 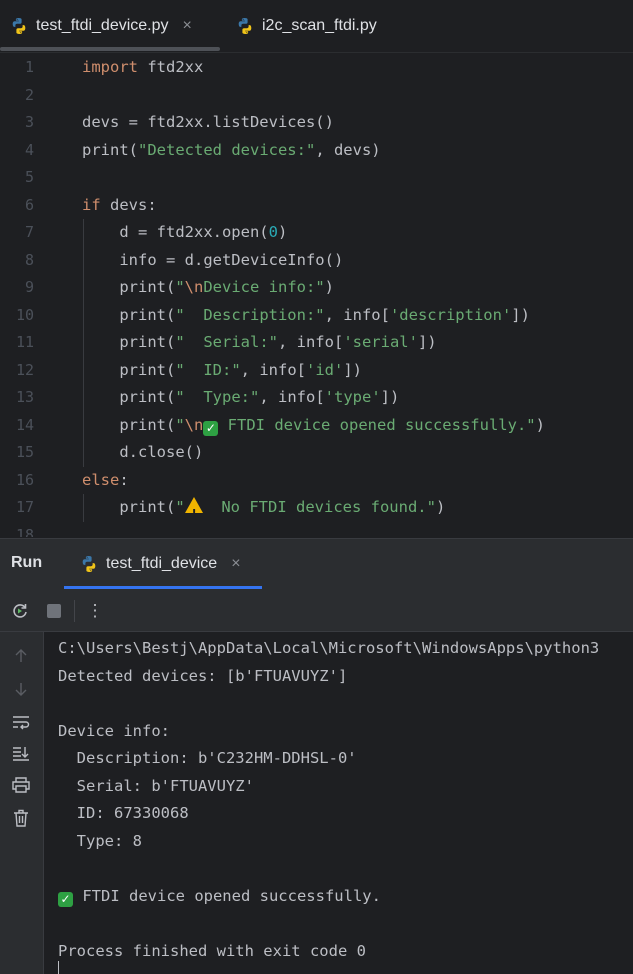 I want to click on code-line: 18, so click(x=316, y=530).